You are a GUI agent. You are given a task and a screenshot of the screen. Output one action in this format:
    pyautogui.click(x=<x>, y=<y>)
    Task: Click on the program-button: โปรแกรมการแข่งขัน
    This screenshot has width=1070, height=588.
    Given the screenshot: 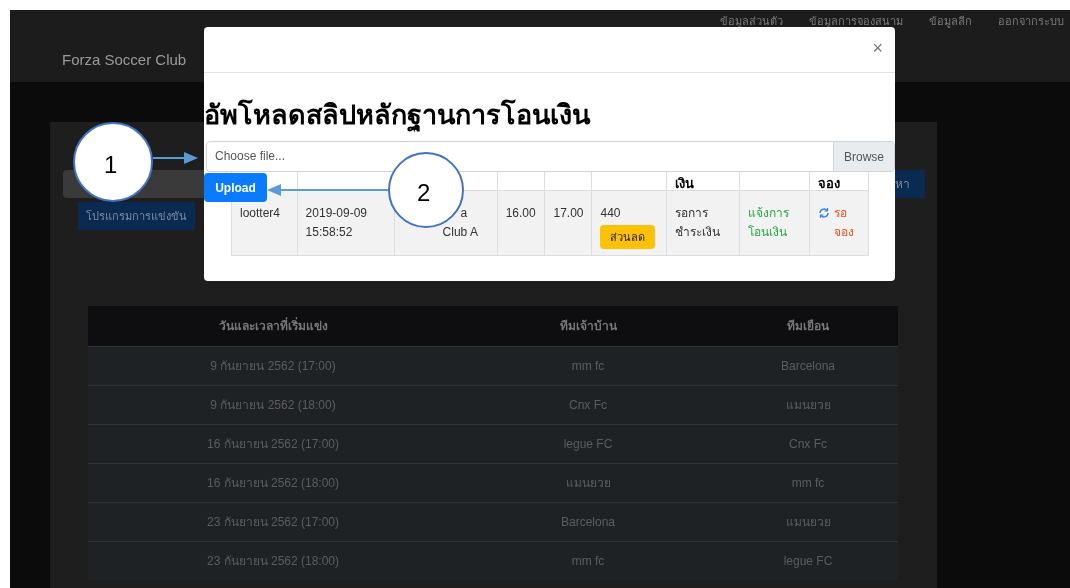 What is the action you would take?
    pyautogui.click(x=136, y=216)
    